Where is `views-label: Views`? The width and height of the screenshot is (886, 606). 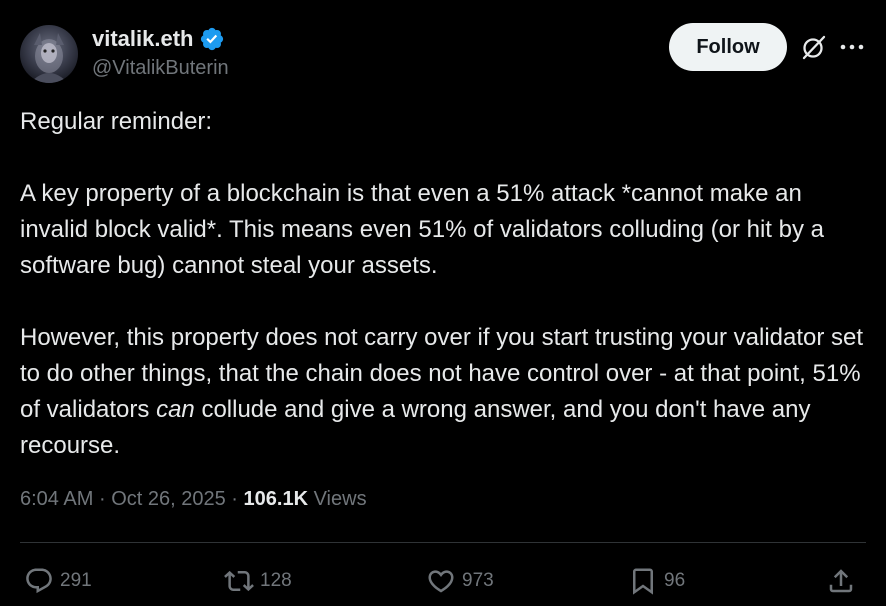 views-label: Views is located at coordinates (340, 499).